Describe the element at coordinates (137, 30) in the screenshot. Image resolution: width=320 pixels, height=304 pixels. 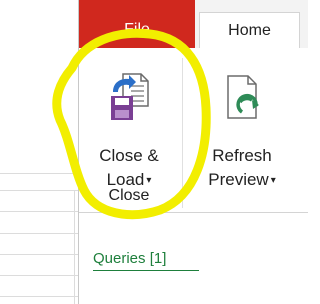
I see `tab-file: File` at that location.